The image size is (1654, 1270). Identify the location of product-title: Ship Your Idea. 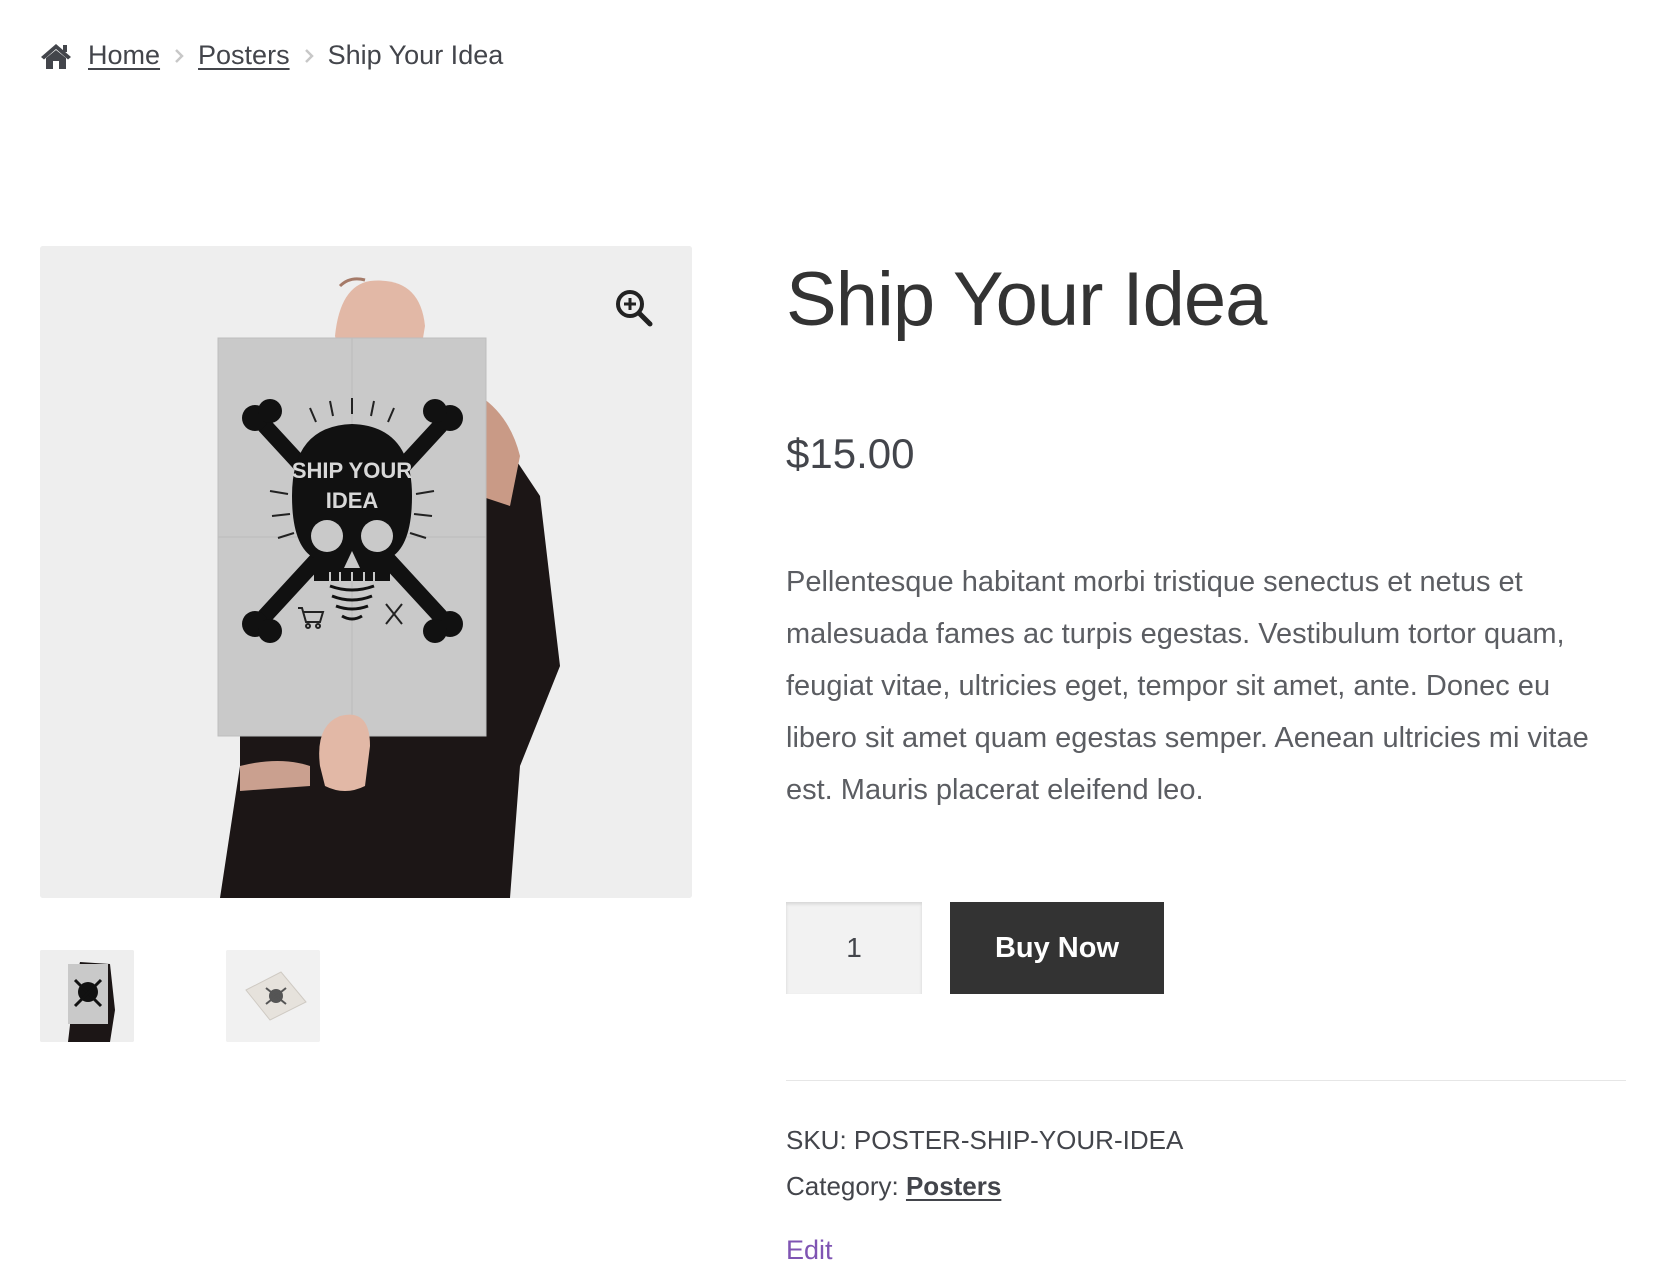
(1026, 299).